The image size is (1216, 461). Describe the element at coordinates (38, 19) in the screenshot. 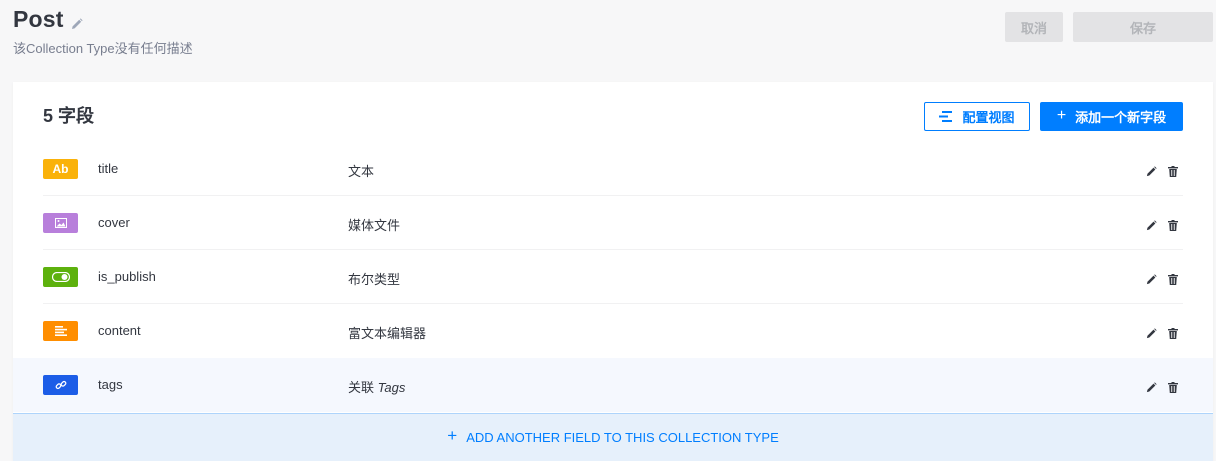

I see `page-title: Post` at that location.